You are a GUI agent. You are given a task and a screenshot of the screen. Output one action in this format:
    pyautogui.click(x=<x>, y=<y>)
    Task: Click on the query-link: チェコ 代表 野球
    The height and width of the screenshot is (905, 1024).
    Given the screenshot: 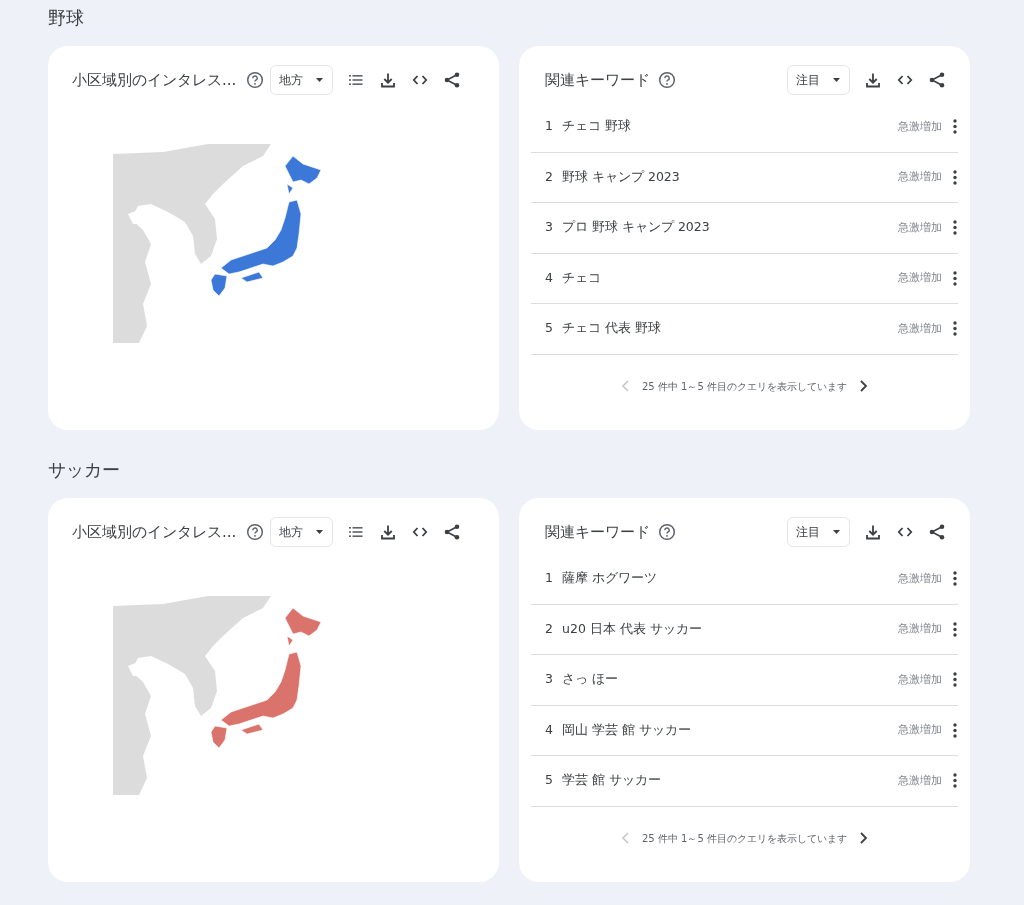 What is the action you would take?
    pyautogui.click(x=611, y=329)
    